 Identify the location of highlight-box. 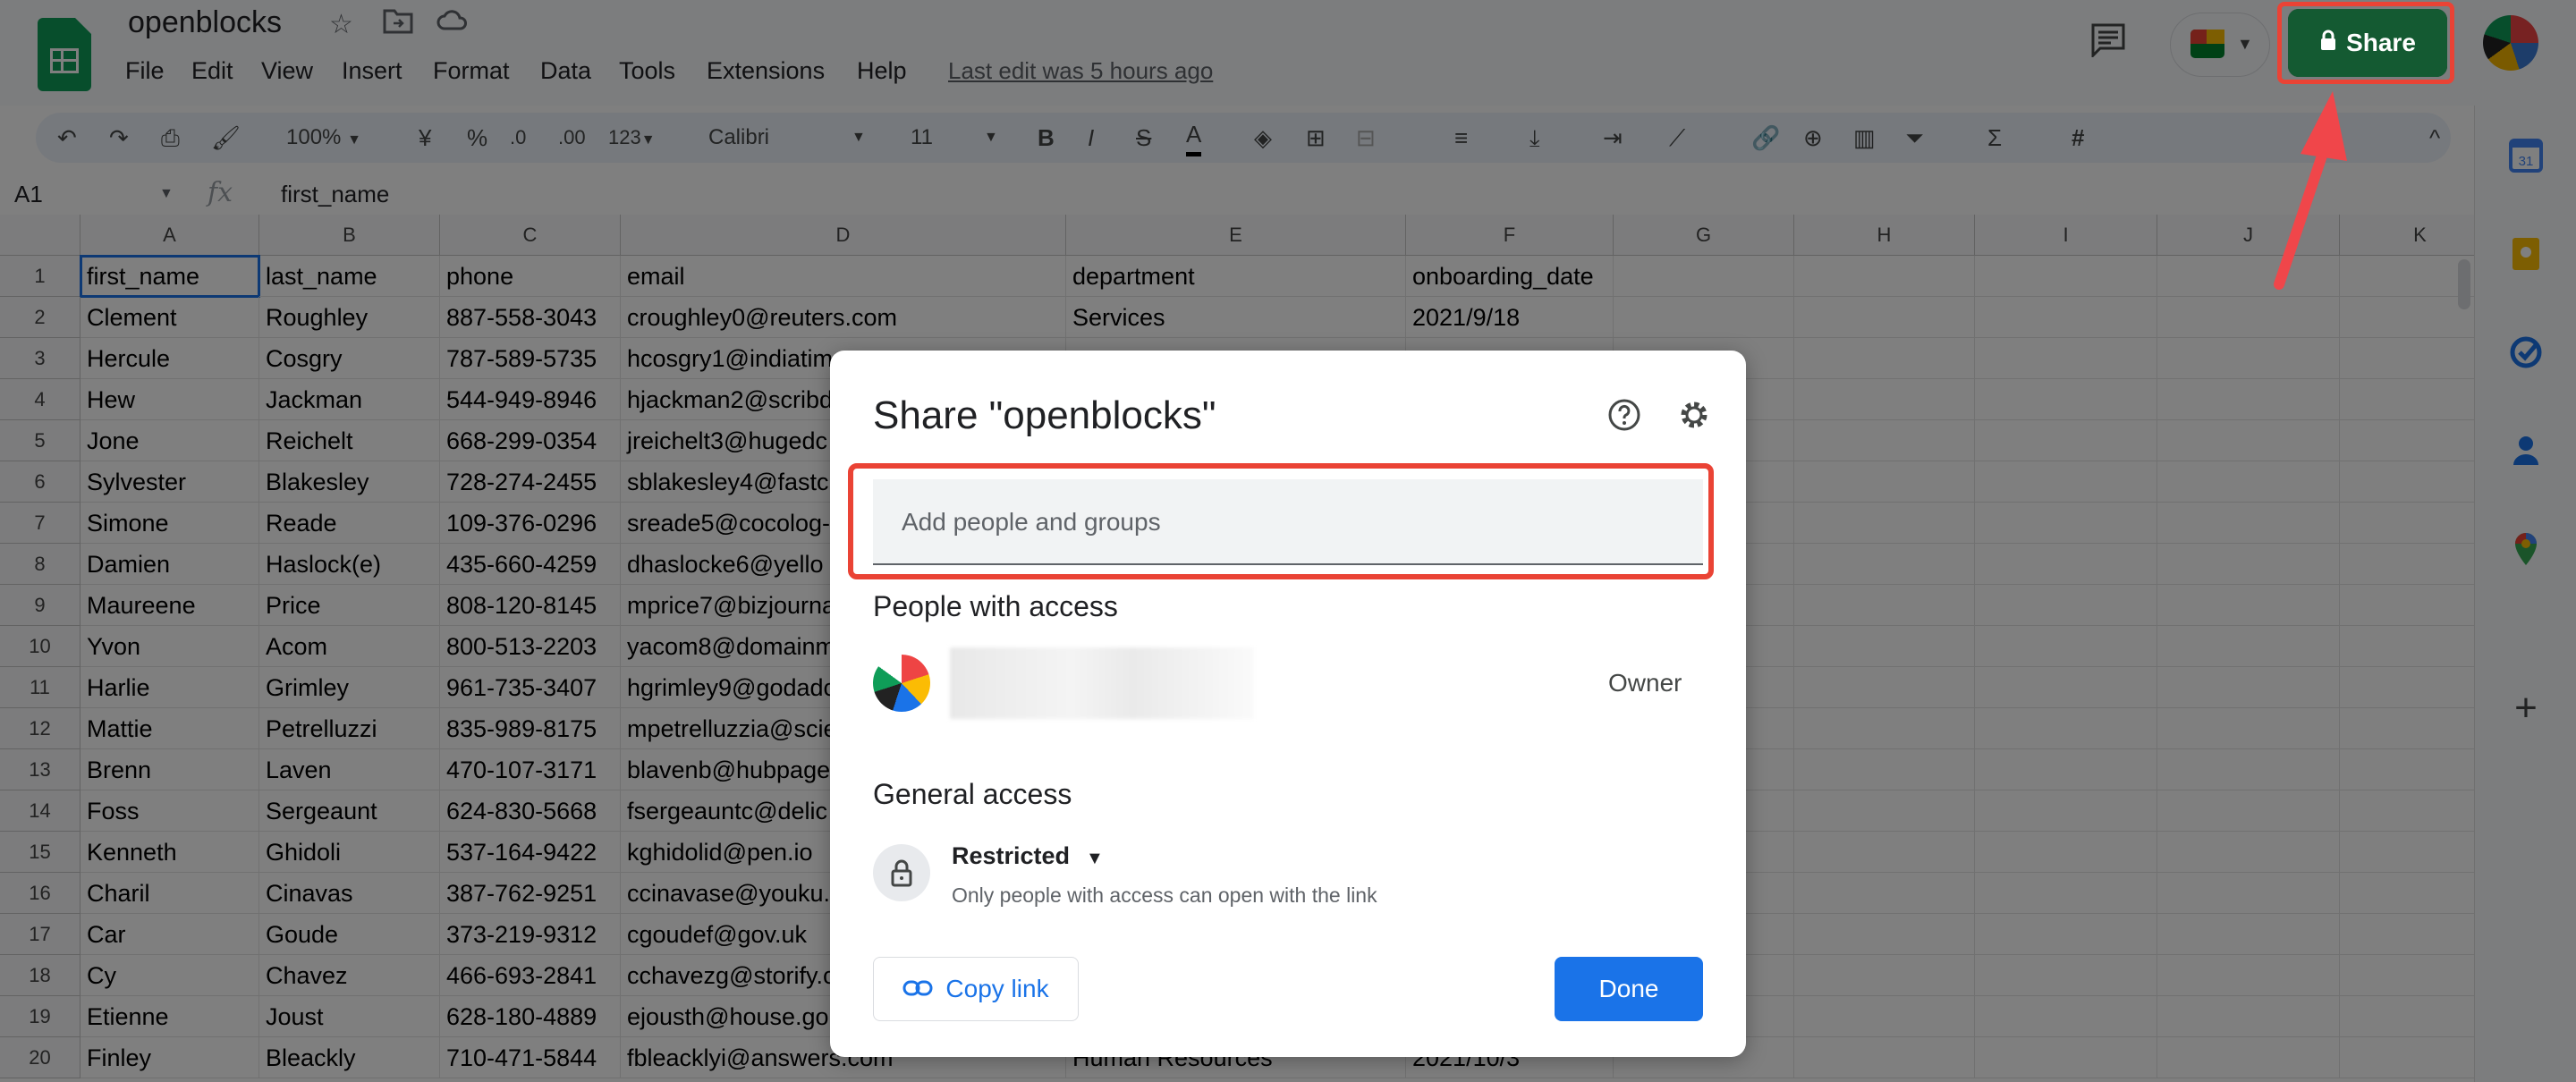
(1281, 521).